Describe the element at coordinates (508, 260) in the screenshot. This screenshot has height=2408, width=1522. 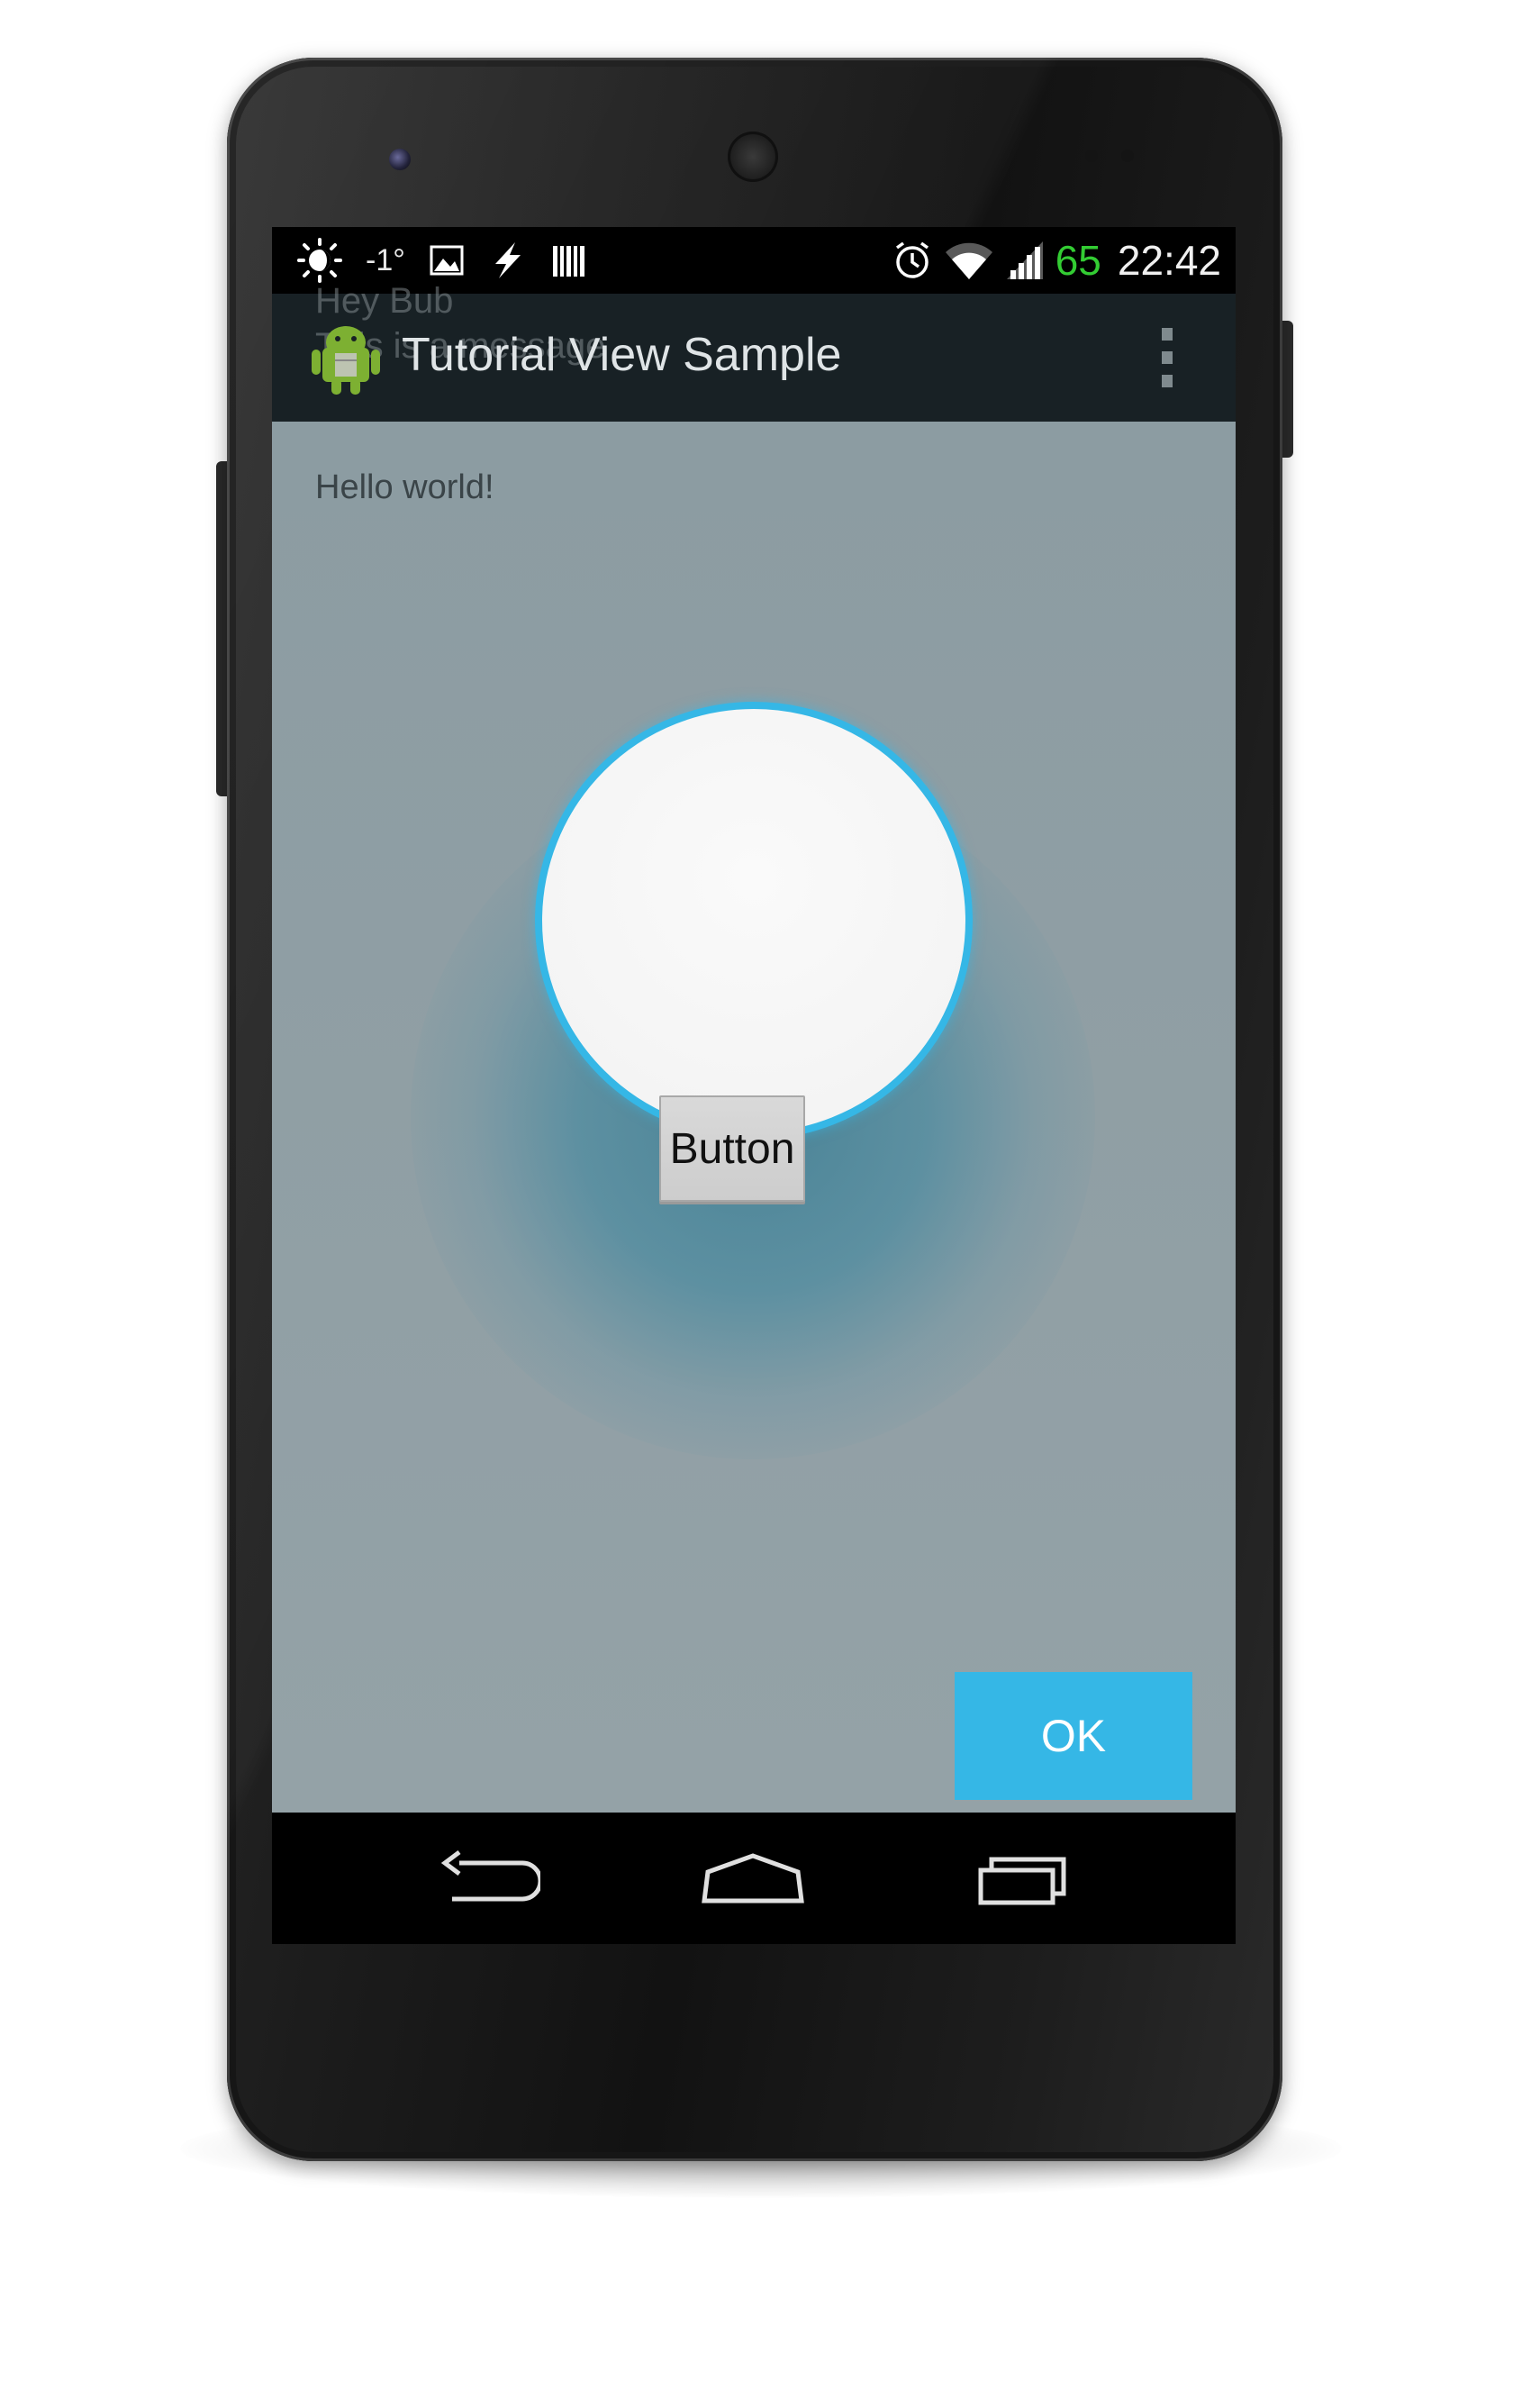
I see `flash-icon` at that location.